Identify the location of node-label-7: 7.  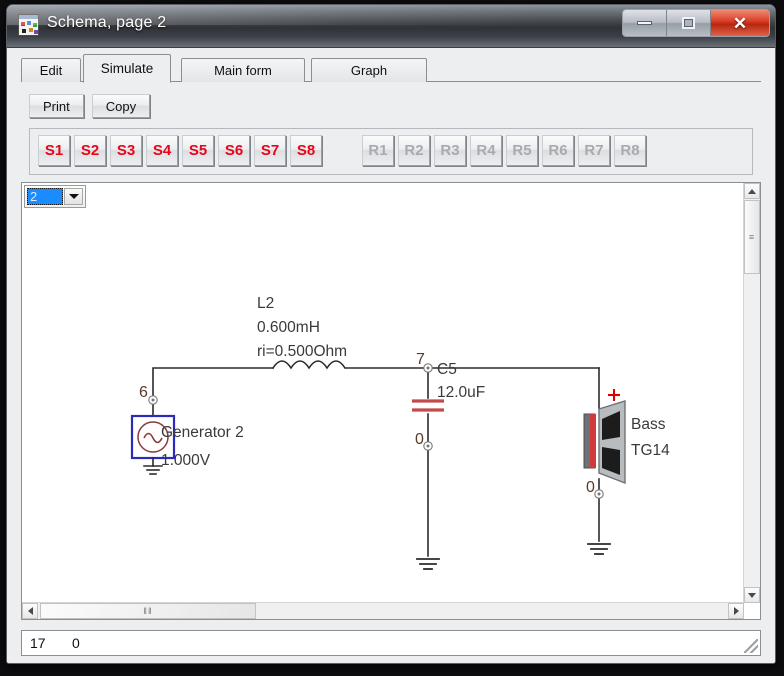
(420, 359).